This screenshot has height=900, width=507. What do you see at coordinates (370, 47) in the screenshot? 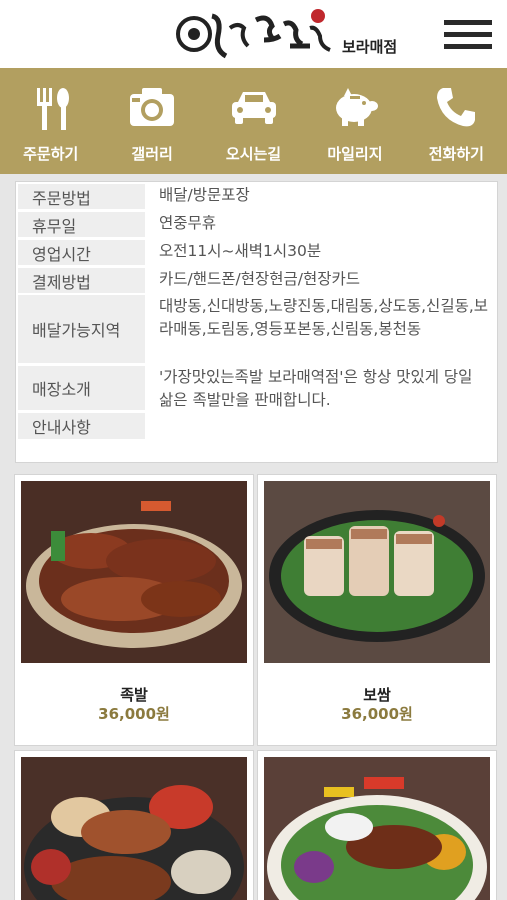
I see `branch-name: 보라매점` at bounding box center [370, 47].